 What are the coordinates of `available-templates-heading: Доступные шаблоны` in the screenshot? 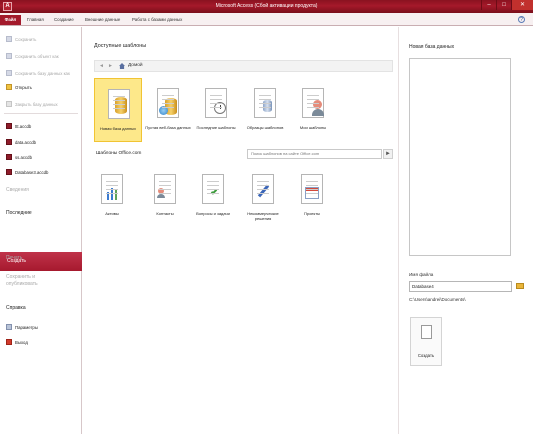 It's located at (120, 46).